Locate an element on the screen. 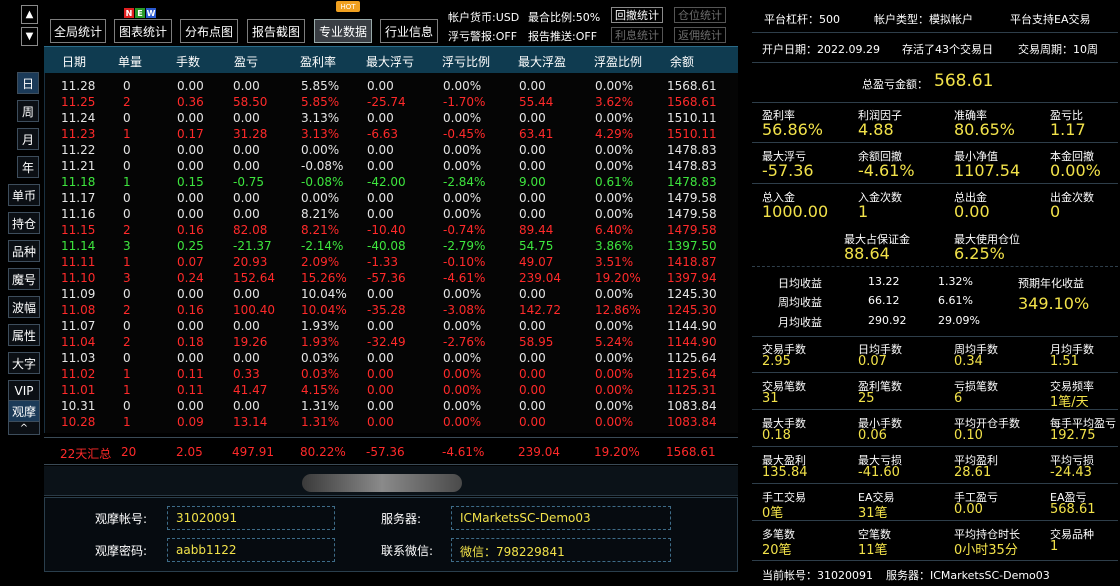 The width and height of the screenshot is (1120, 586). weekly-avg-pct: 6.61% is located at coordinates (955, 300).